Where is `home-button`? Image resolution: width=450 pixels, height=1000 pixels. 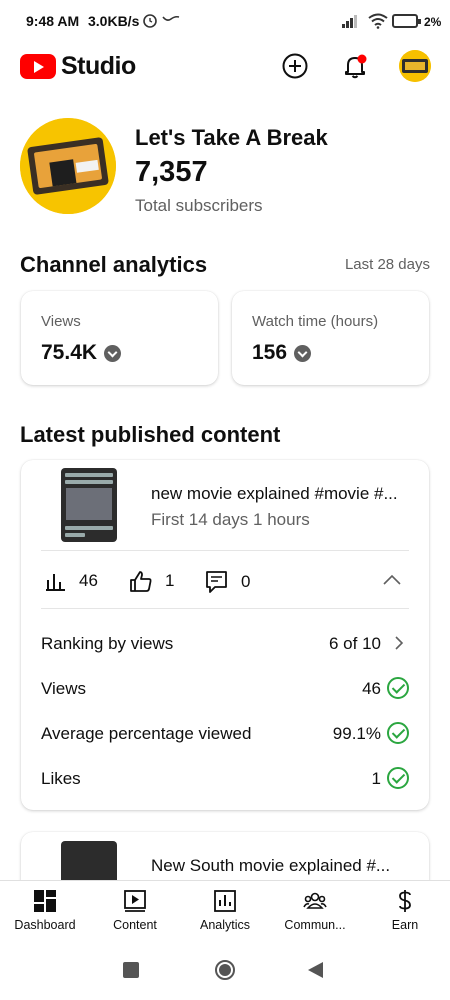
home-button is located at coordinates (225, 970).